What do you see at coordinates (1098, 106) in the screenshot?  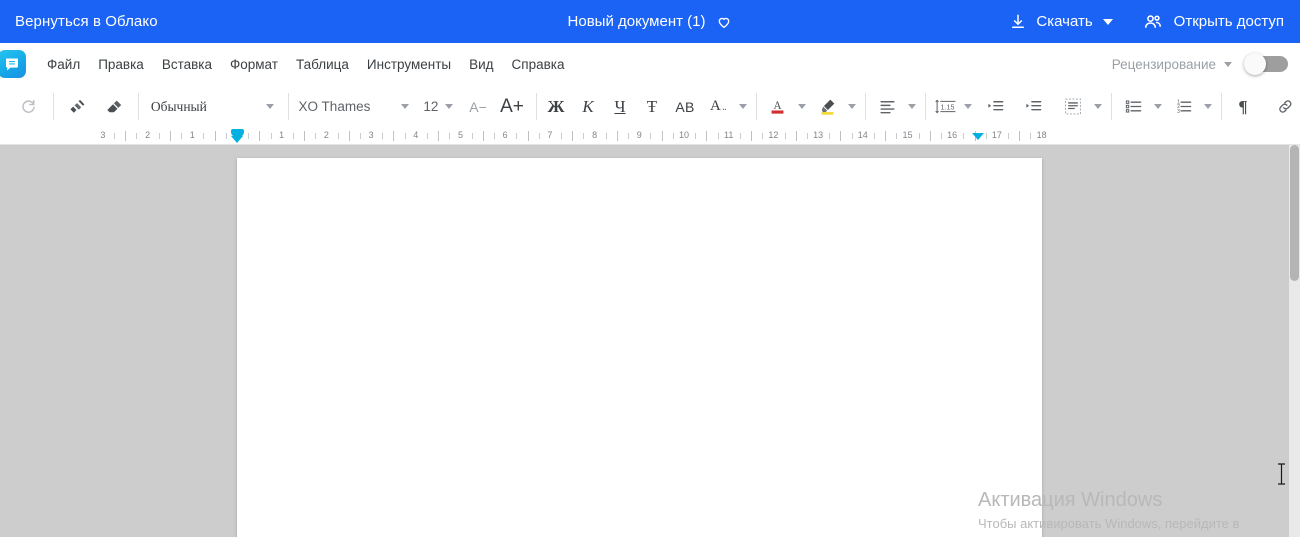 I see `paragraph-settings-chevron-down-icon` at bounding box center [1098, 106].